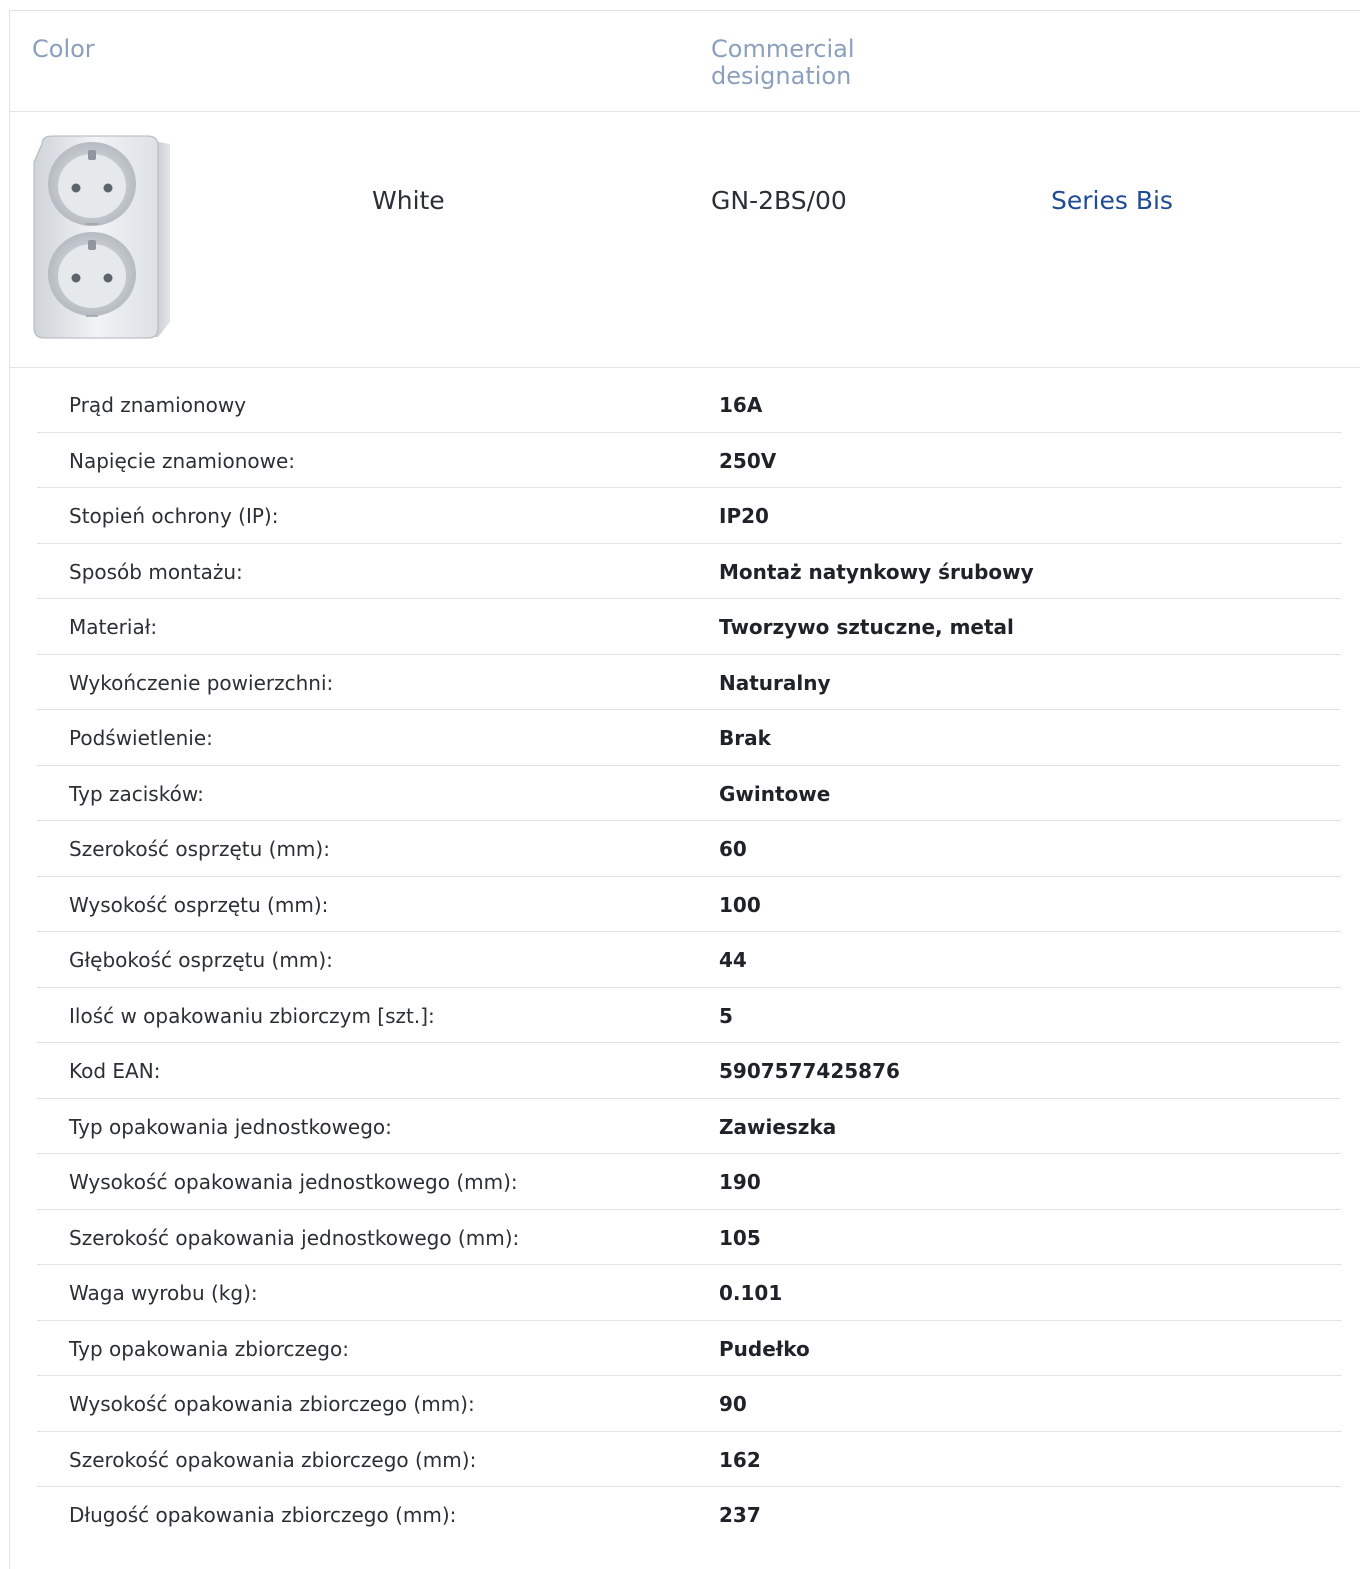 The height and width of the screenshot is (1569, 1360). What do you see at coordinates (156, 571) in the screenshot?
I see `spec-label: Sposób montażu:` at bounding box center [156, 571].